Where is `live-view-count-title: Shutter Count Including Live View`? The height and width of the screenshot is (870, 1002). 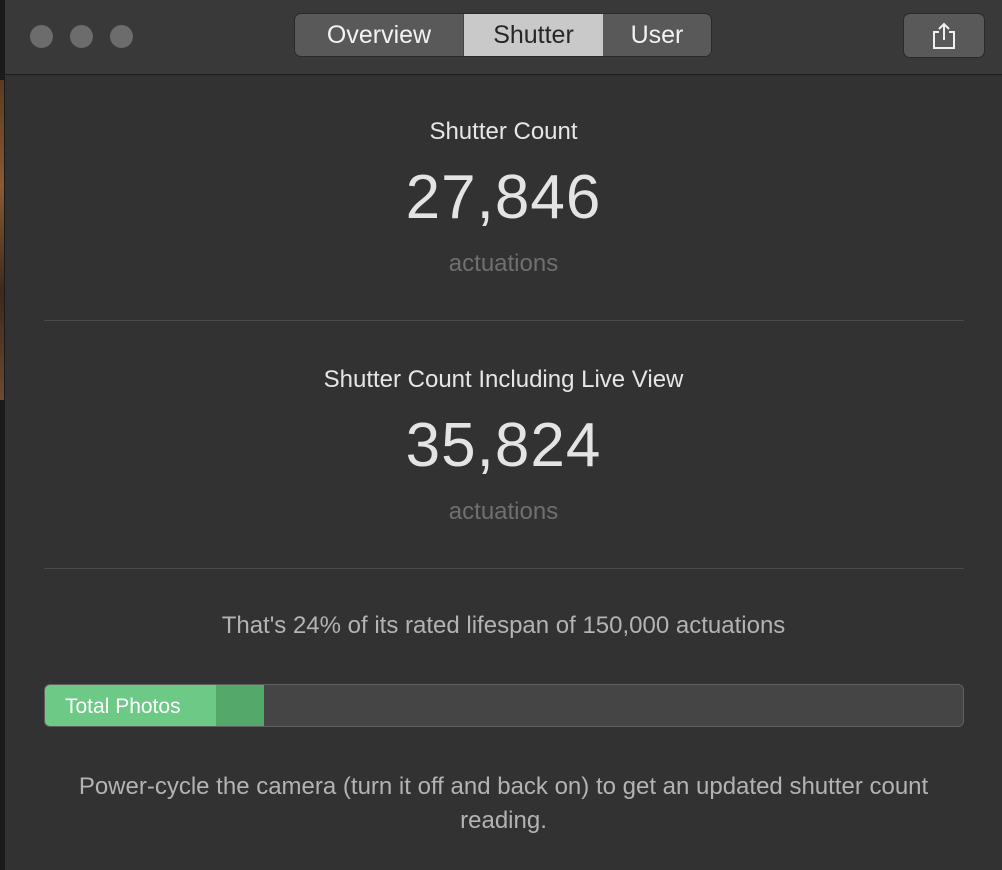
live-view-count-title: Shutter Count Including Live View is located at coordinates (503, 379).